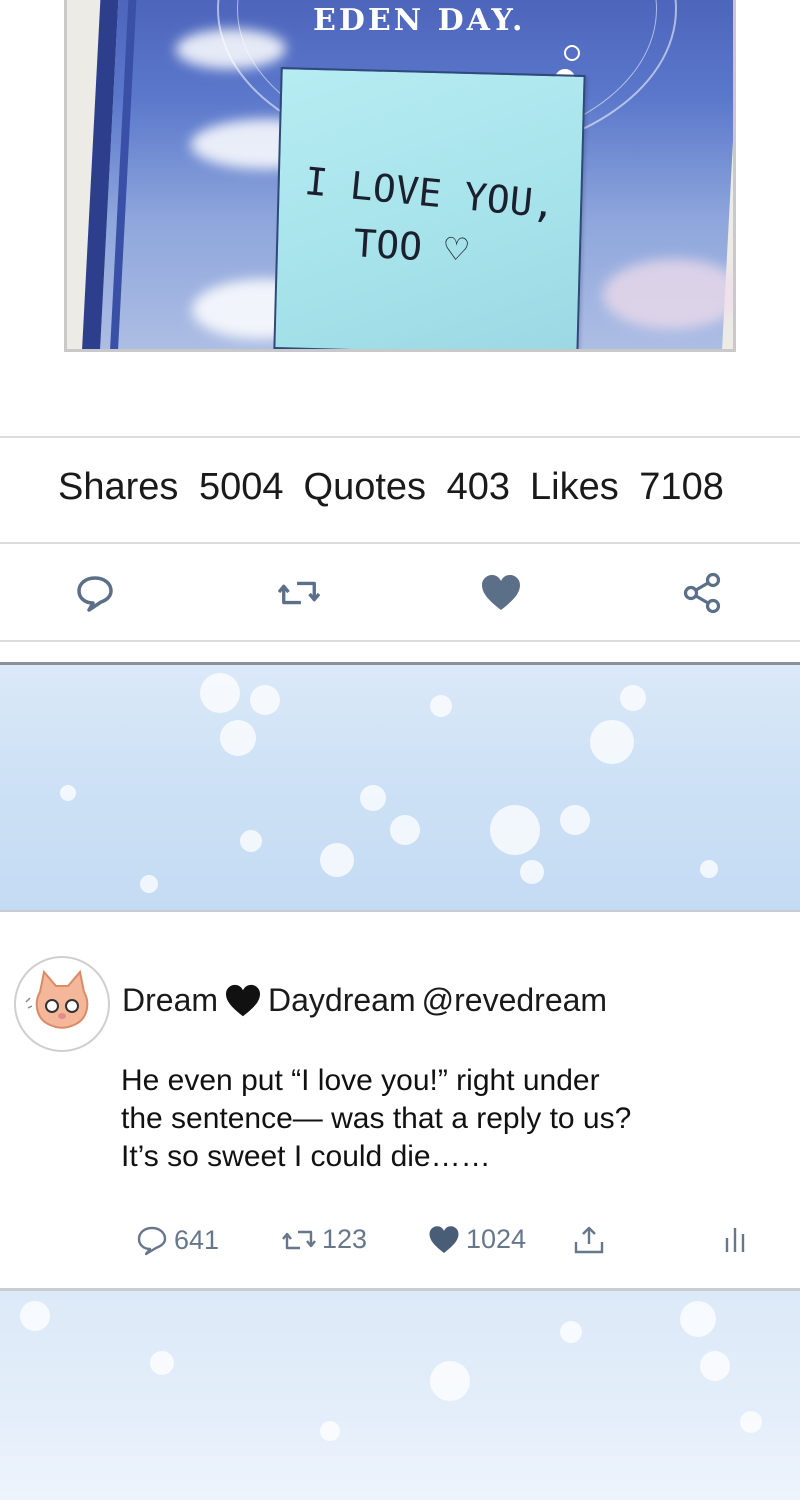 Image resolution: width=800 pixels, height=1500 pixels. Describe the element at coordinates (400, 594) in the screenshot. I see `post-action-bar` at that location.